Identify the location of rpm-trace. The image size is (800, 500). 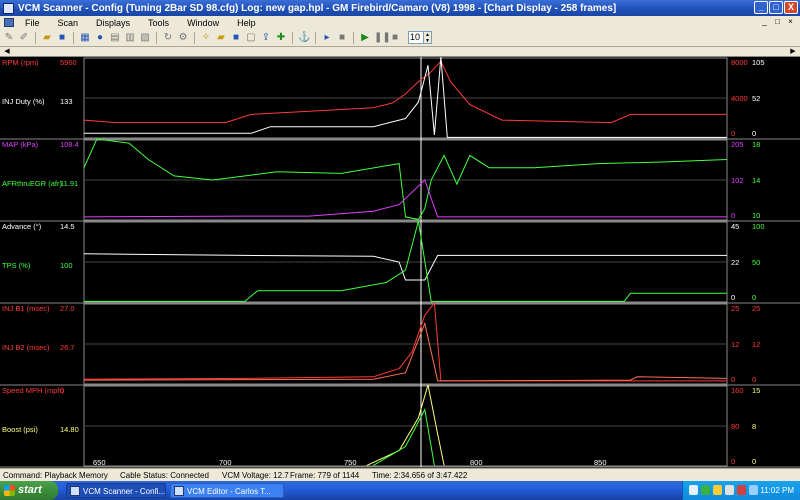
(405, 92).